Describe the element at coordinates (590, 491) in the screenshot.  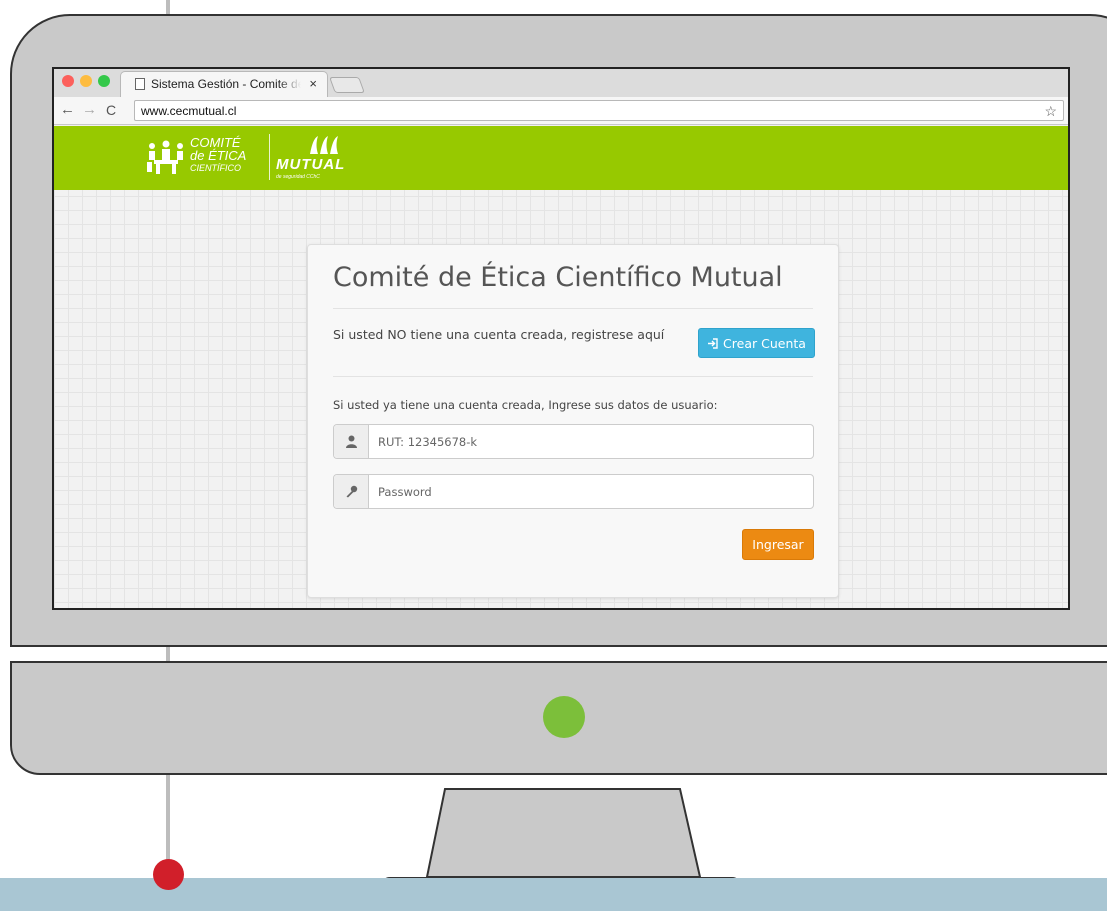
I see `password-input` at that location.